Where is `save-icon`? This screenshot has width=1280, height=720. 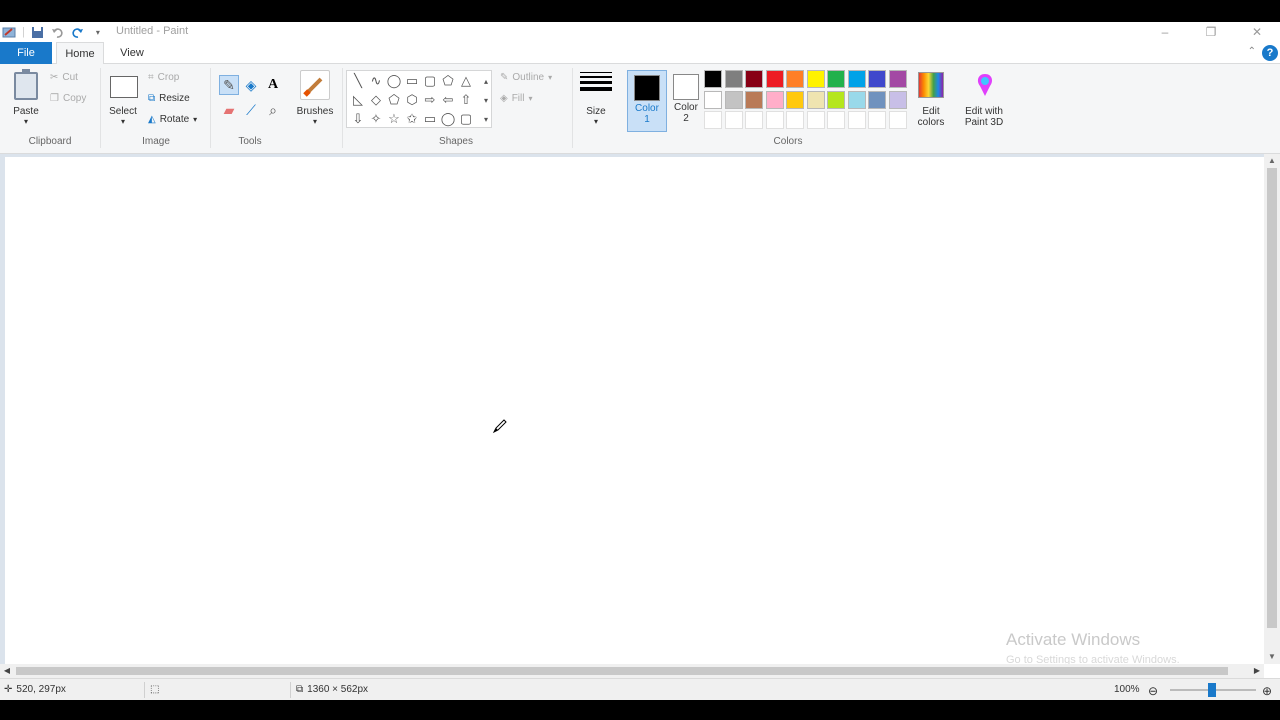
save-icon is located at coordinates (38, 32).